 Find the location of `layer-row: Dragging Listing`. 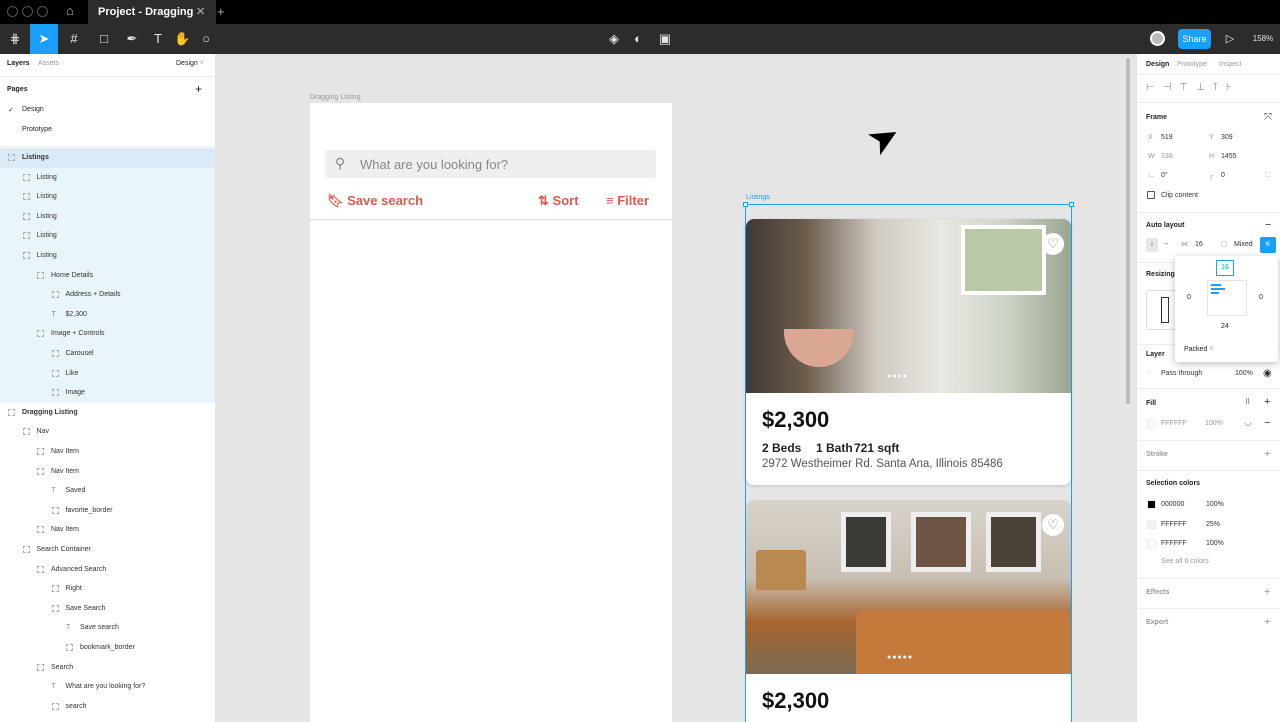

layer-row: Dragging Listing is located at coordinates (107, 413).